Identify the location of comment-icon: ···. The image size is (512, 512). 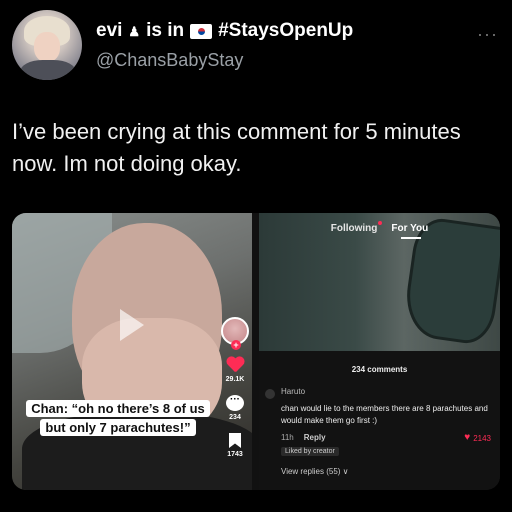
(235, 403).